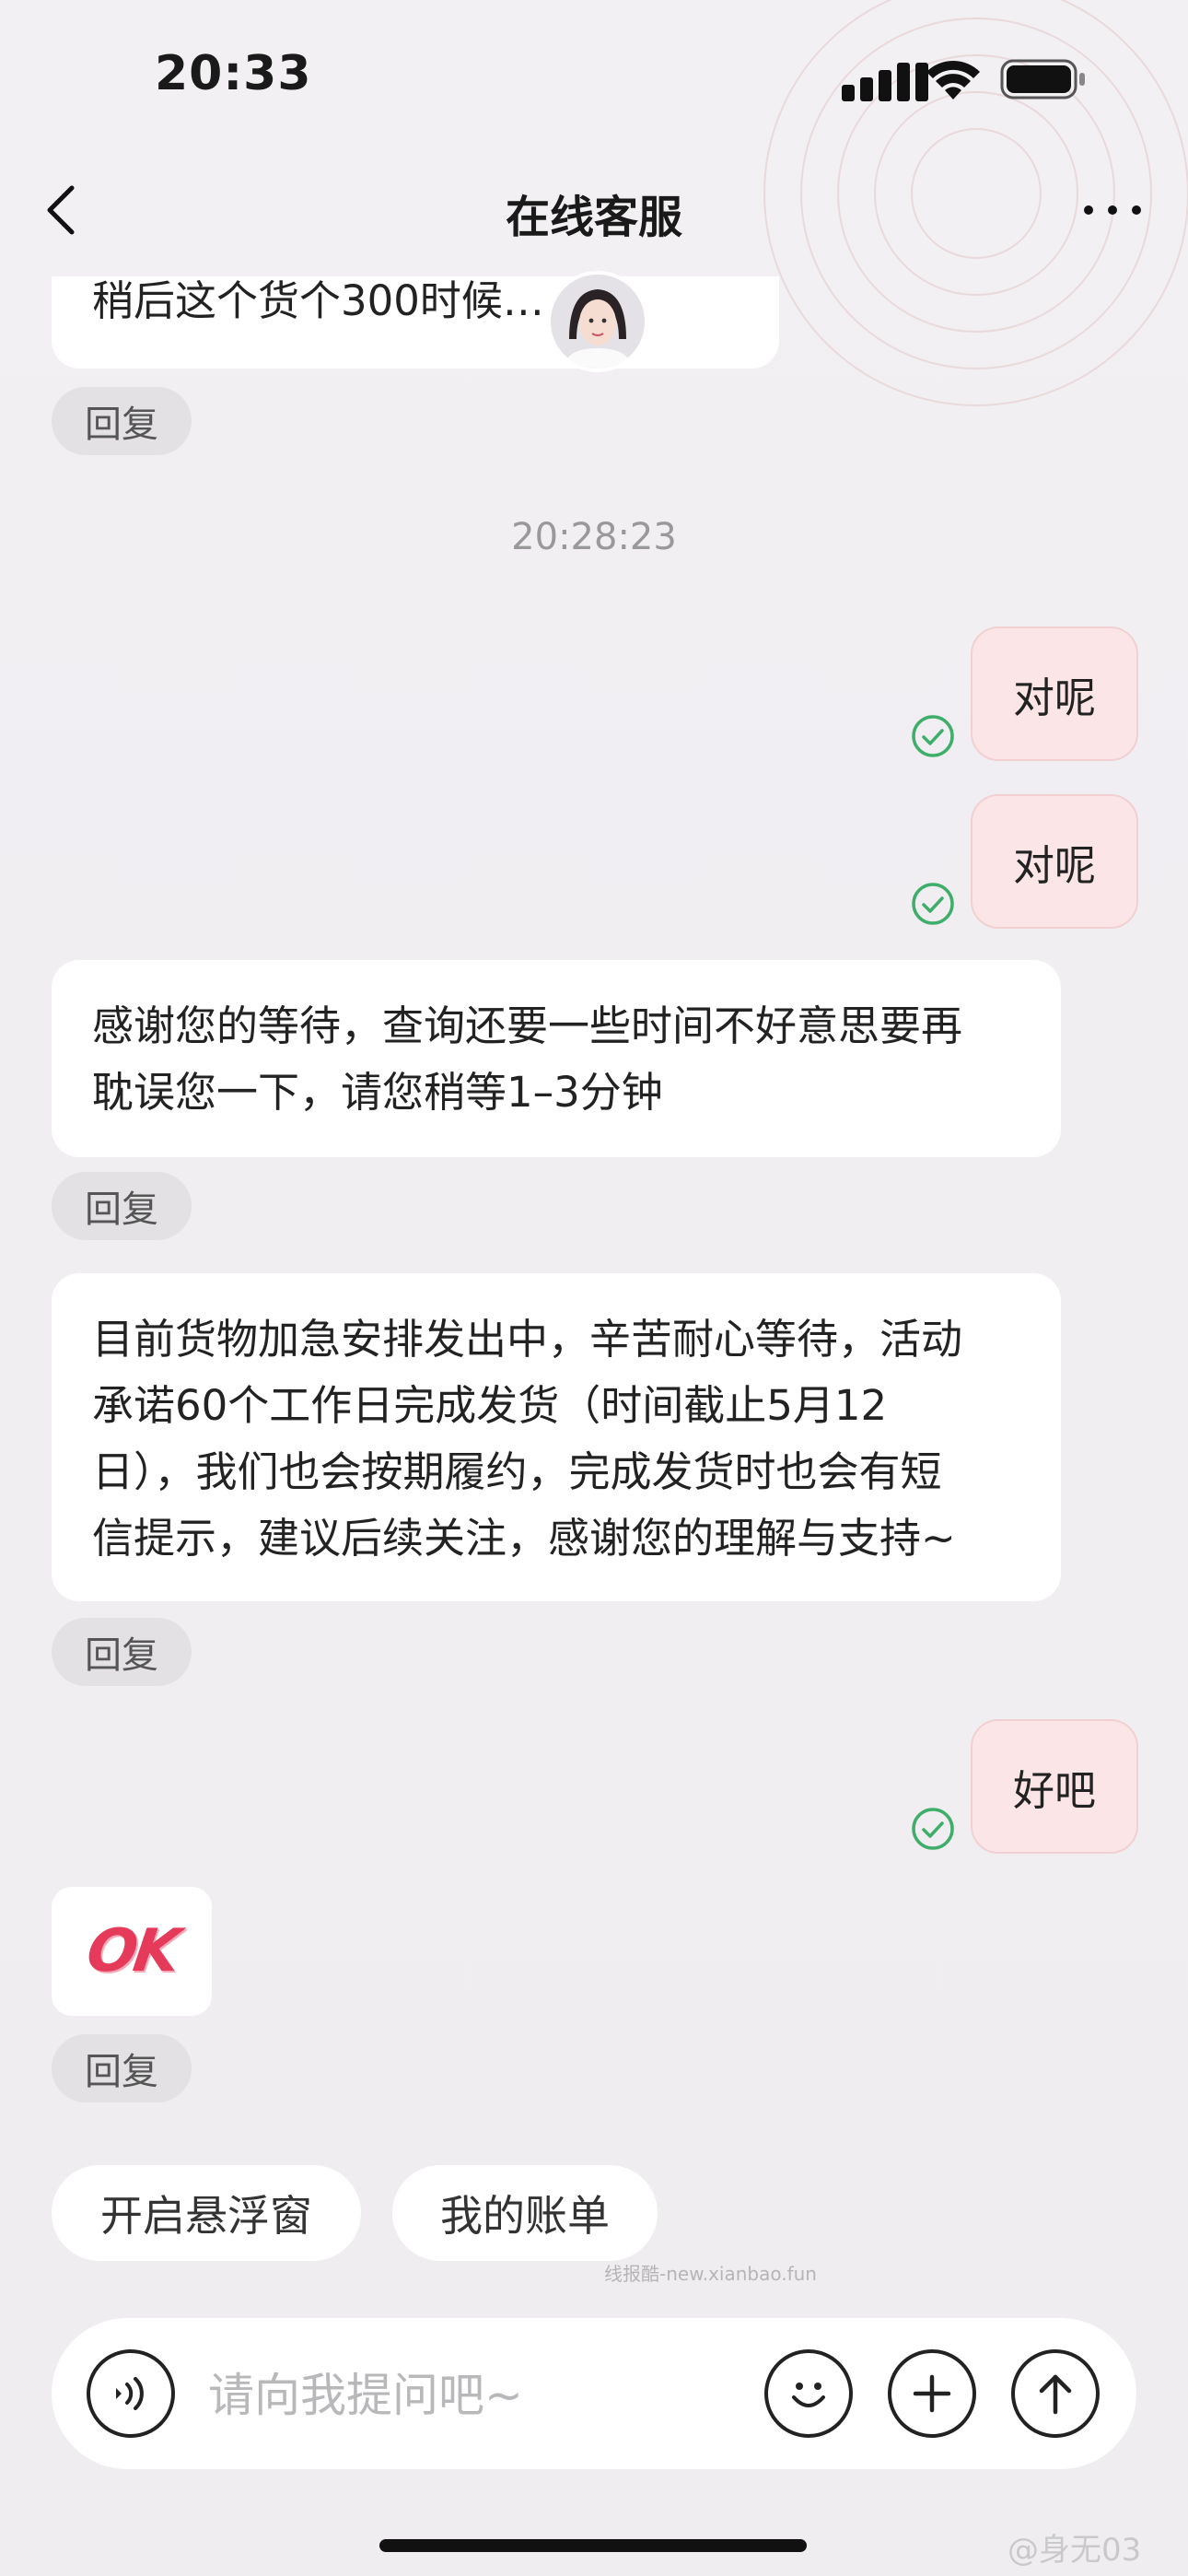 This screenshot has width=1188, height=2576. I want to click on voice-icon, so click(130, 2393).